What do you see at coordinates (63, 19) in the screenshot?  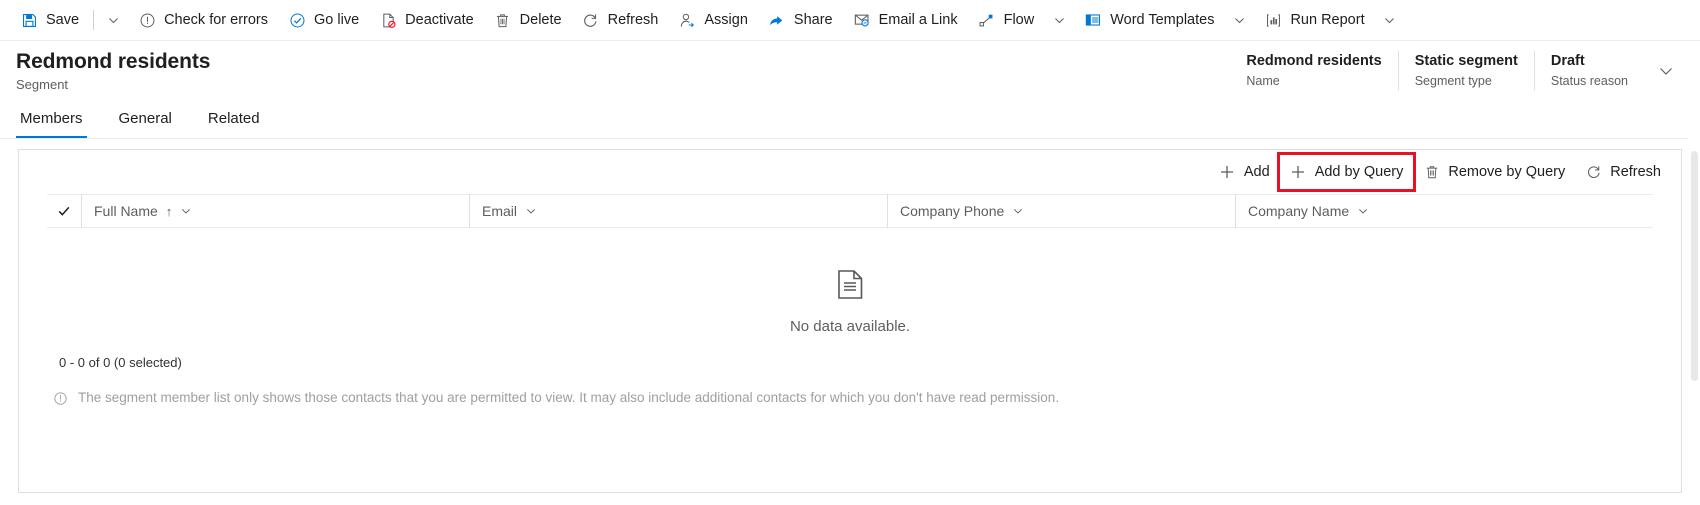 I see `save-label: Save` at bounding box center [63, 19].